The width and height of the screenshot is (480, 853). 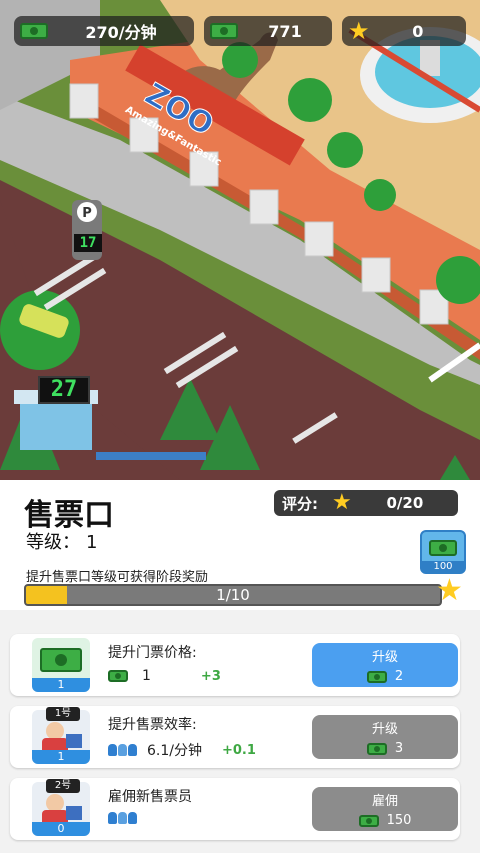 I want to click on upgrade-cost: 3, so click(x=399, y=748).